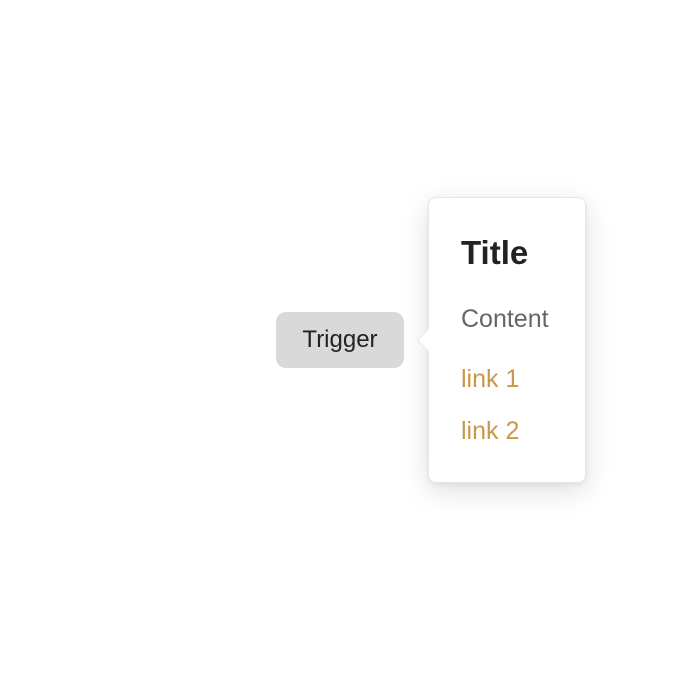  What do you see at coordinates (495, 252) in the screenshot?
I see `popover-title: Title` at bounding box center [495, 252].